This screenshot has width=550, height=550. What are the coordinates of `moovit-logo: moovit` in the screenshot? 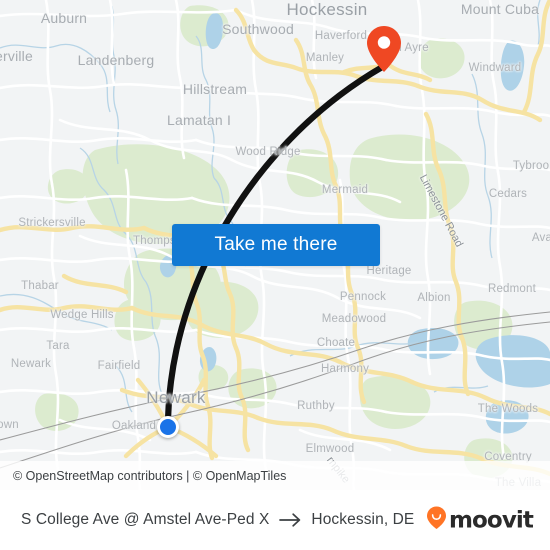 It's located at (480, 520).